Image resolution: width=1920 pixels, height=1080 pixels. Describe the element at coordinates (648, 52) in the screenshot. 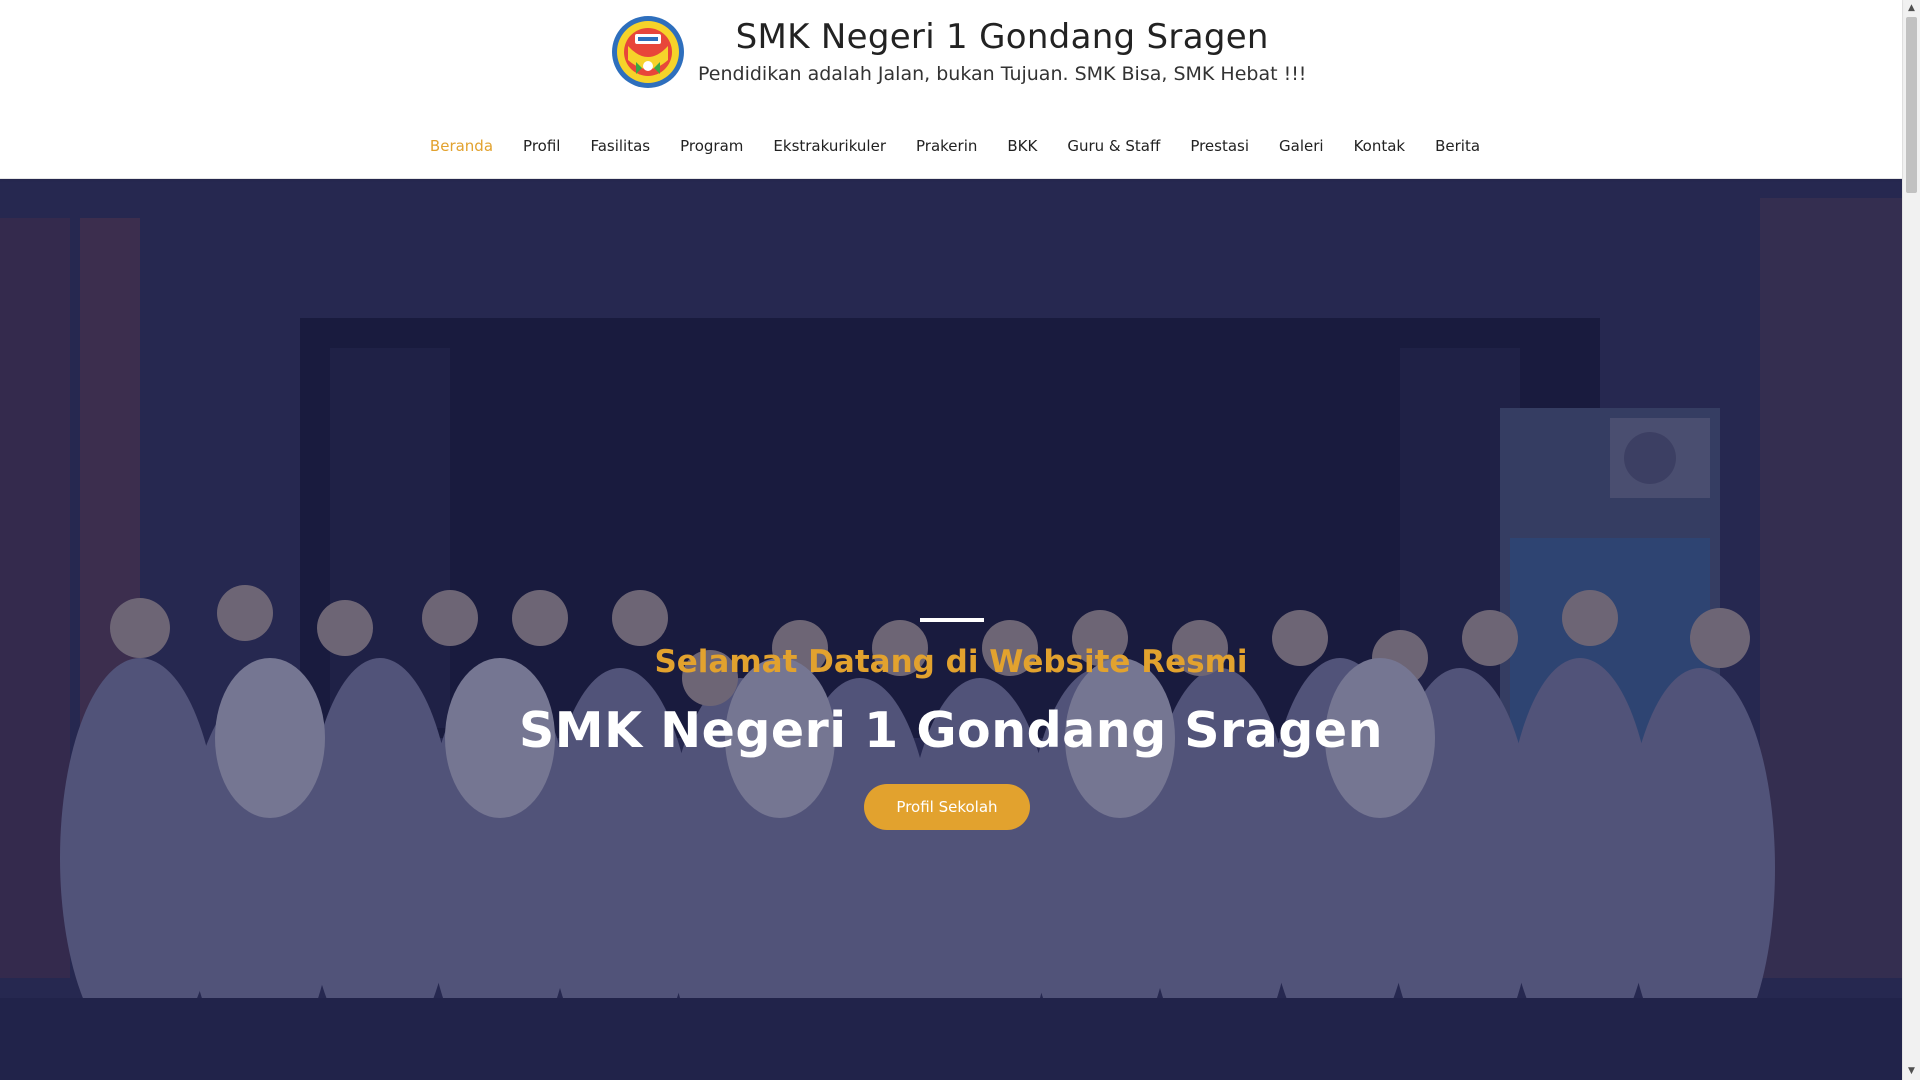

I see `school-emblem-icon` at that location.